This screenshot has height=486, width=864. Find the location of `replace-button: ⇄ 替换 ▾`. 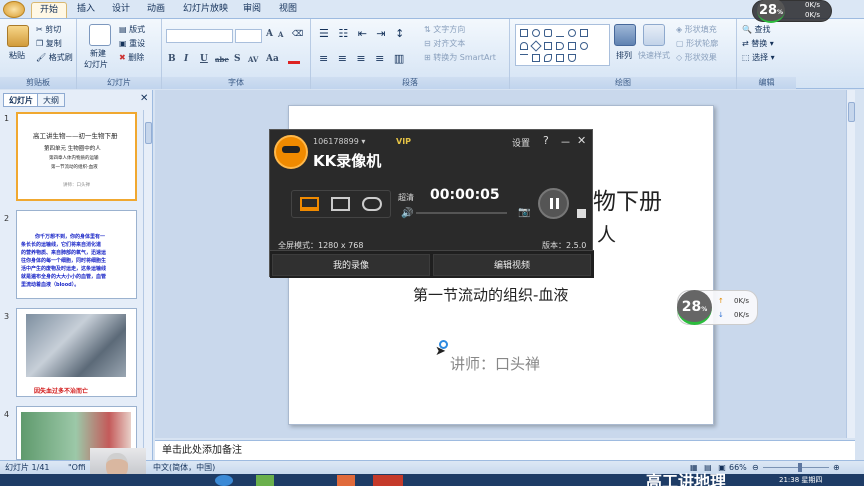

replace-button: ⇄ 替换 ▾ is located at coordinates (758, 43).